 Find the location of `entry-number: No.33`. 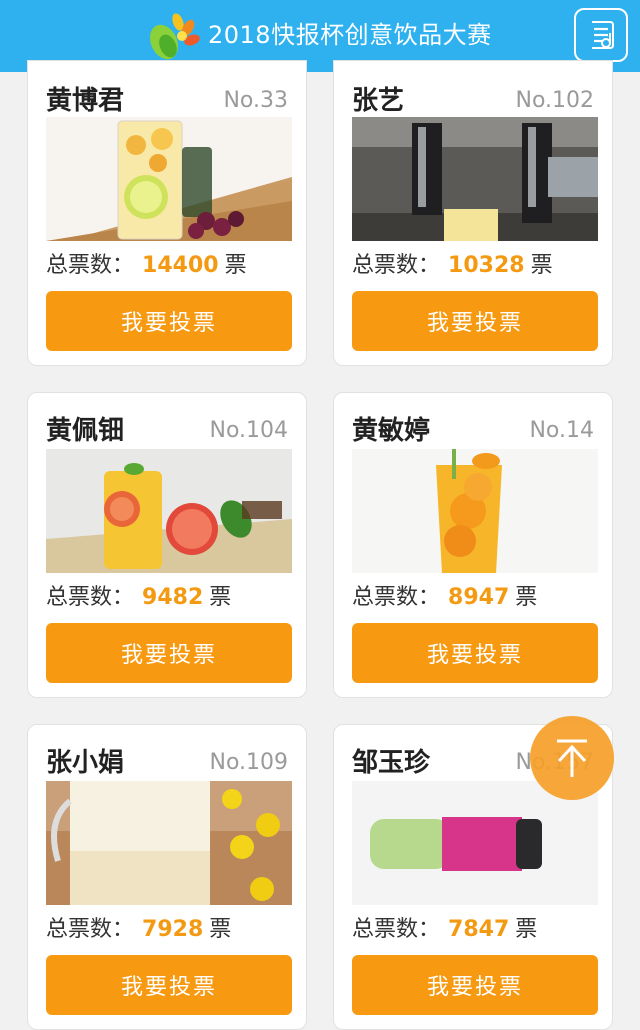

entry-number: No.33 is located at coordinates (255, 100).